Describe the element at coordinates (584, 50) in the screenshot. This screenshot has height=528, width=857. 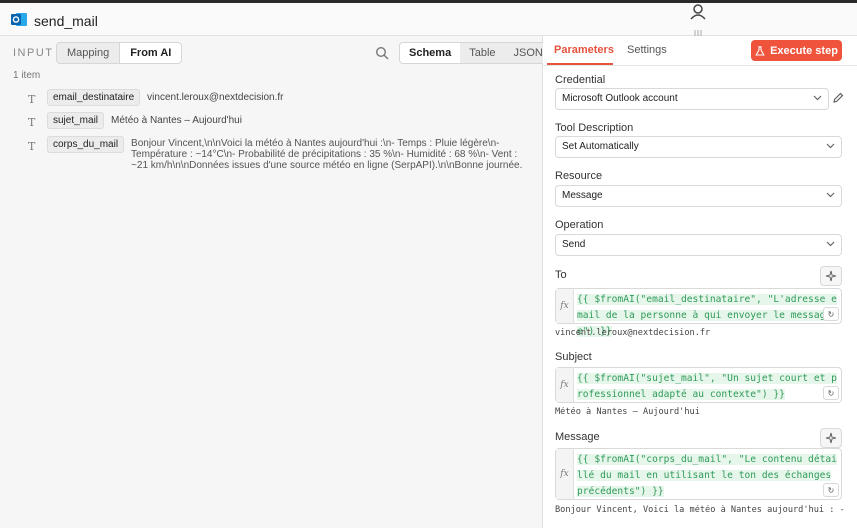
I see `tab-parameters: Parameters` at that location.